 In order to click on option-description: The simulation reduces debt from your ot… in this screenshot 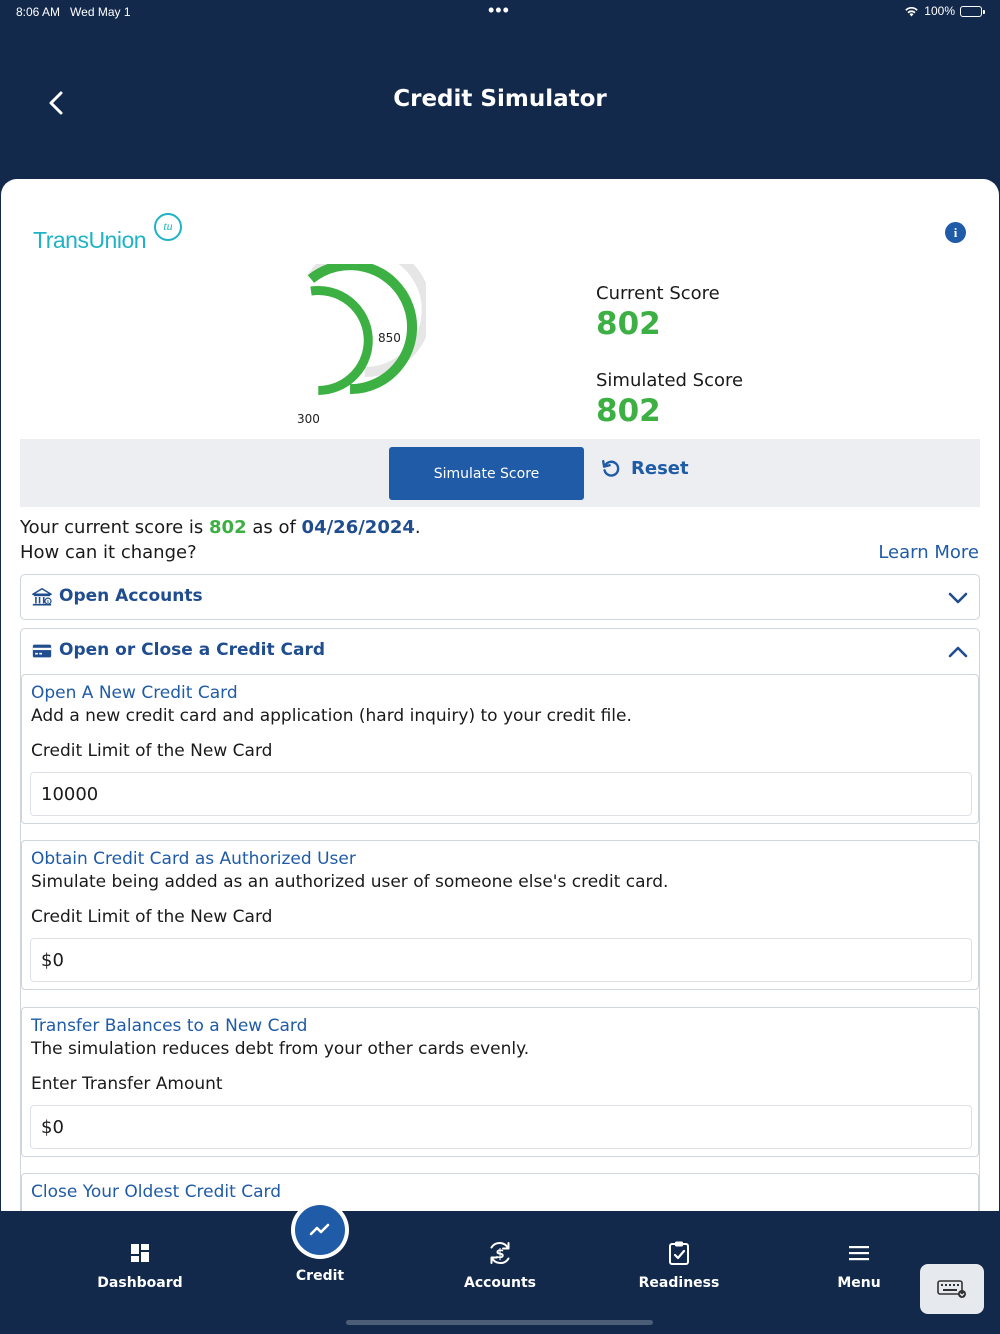, I will do `click(280, 1049)`.